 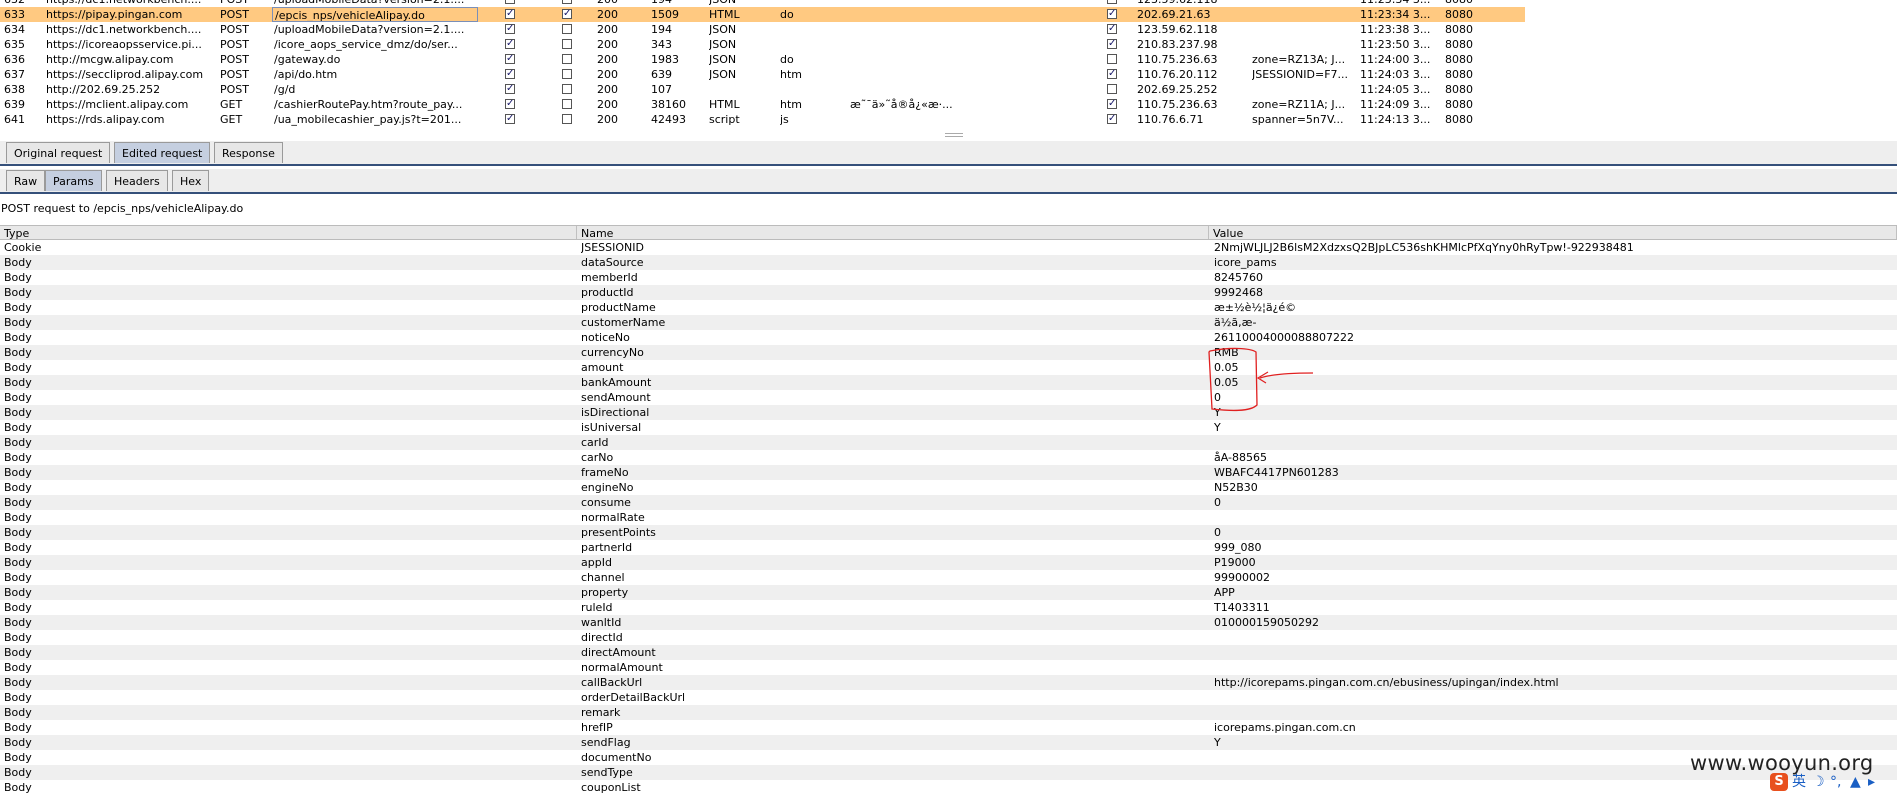 What do you see at coordinates (1818, 782) in the screenshot?
I see `moon-icon: ☽` at bounding box center [1818, 782].